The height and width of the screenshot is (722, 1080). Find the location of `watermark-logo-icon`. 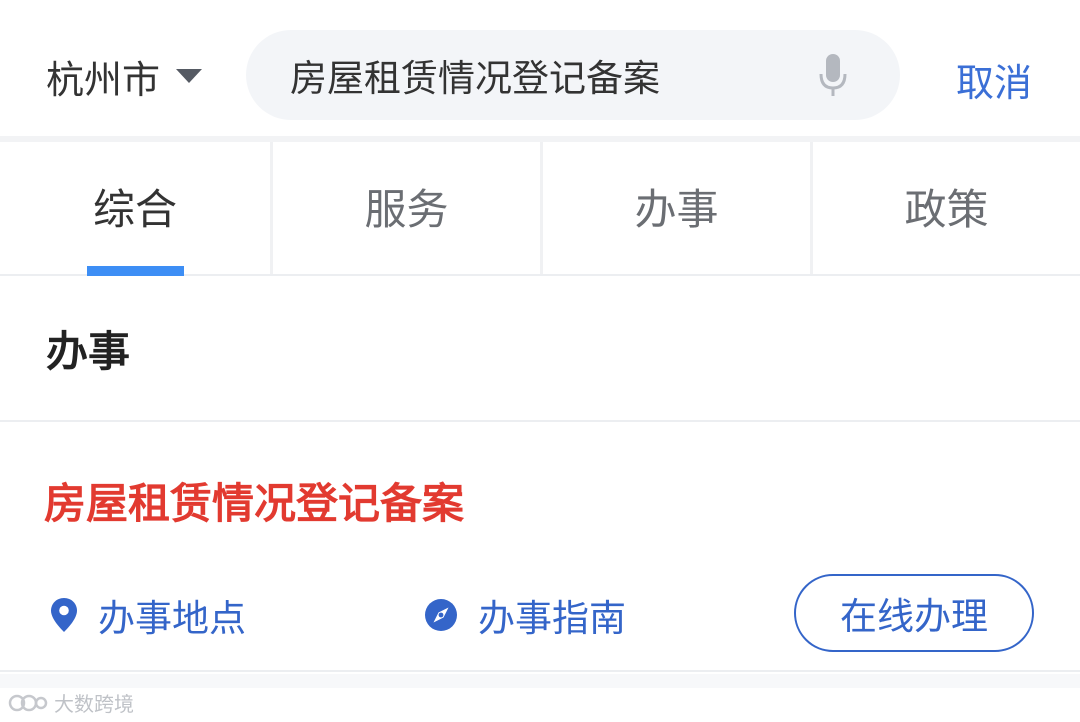

watermark-logo-icon is located at coordinates (28, 702).